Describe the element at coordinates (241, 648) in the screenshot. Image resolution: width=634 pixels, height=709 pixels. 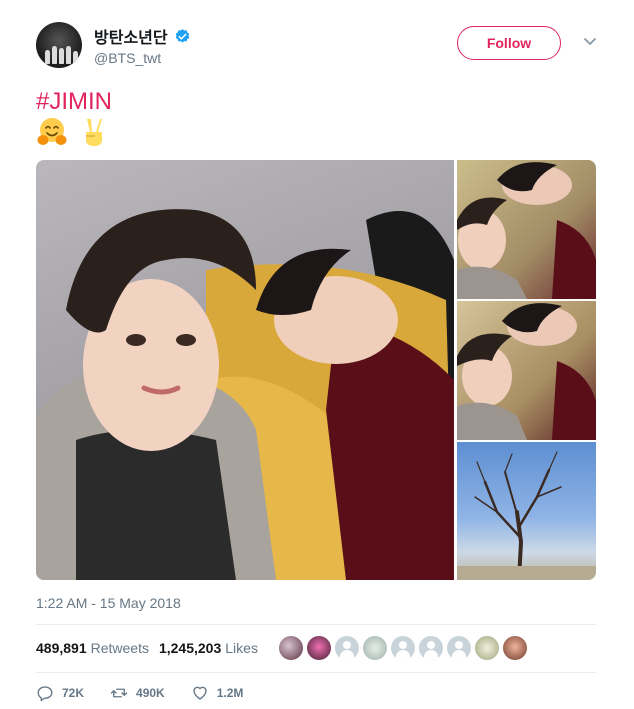
I see `likes-label: Likes` at that location.